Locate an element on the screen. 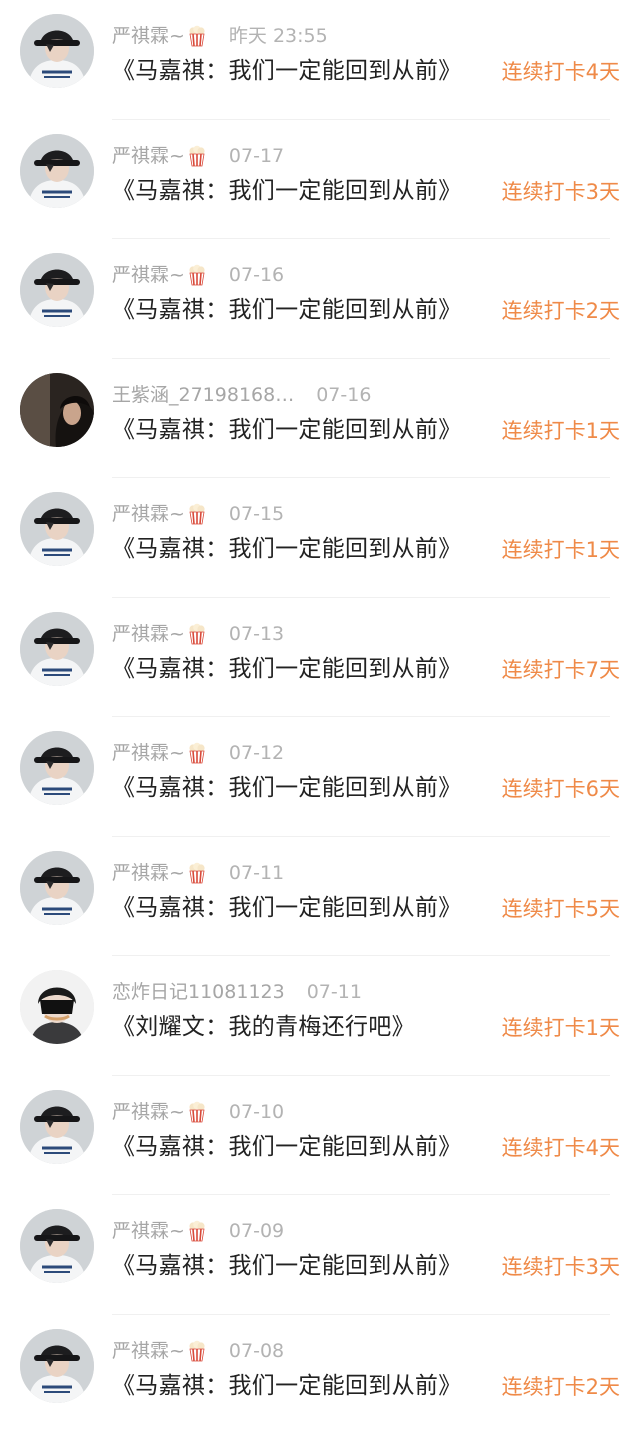 This screenshot has width=640, height=1434. entry-meta: 严祺霖~ 昨天 23:55 is located at coordinates (220, 36).